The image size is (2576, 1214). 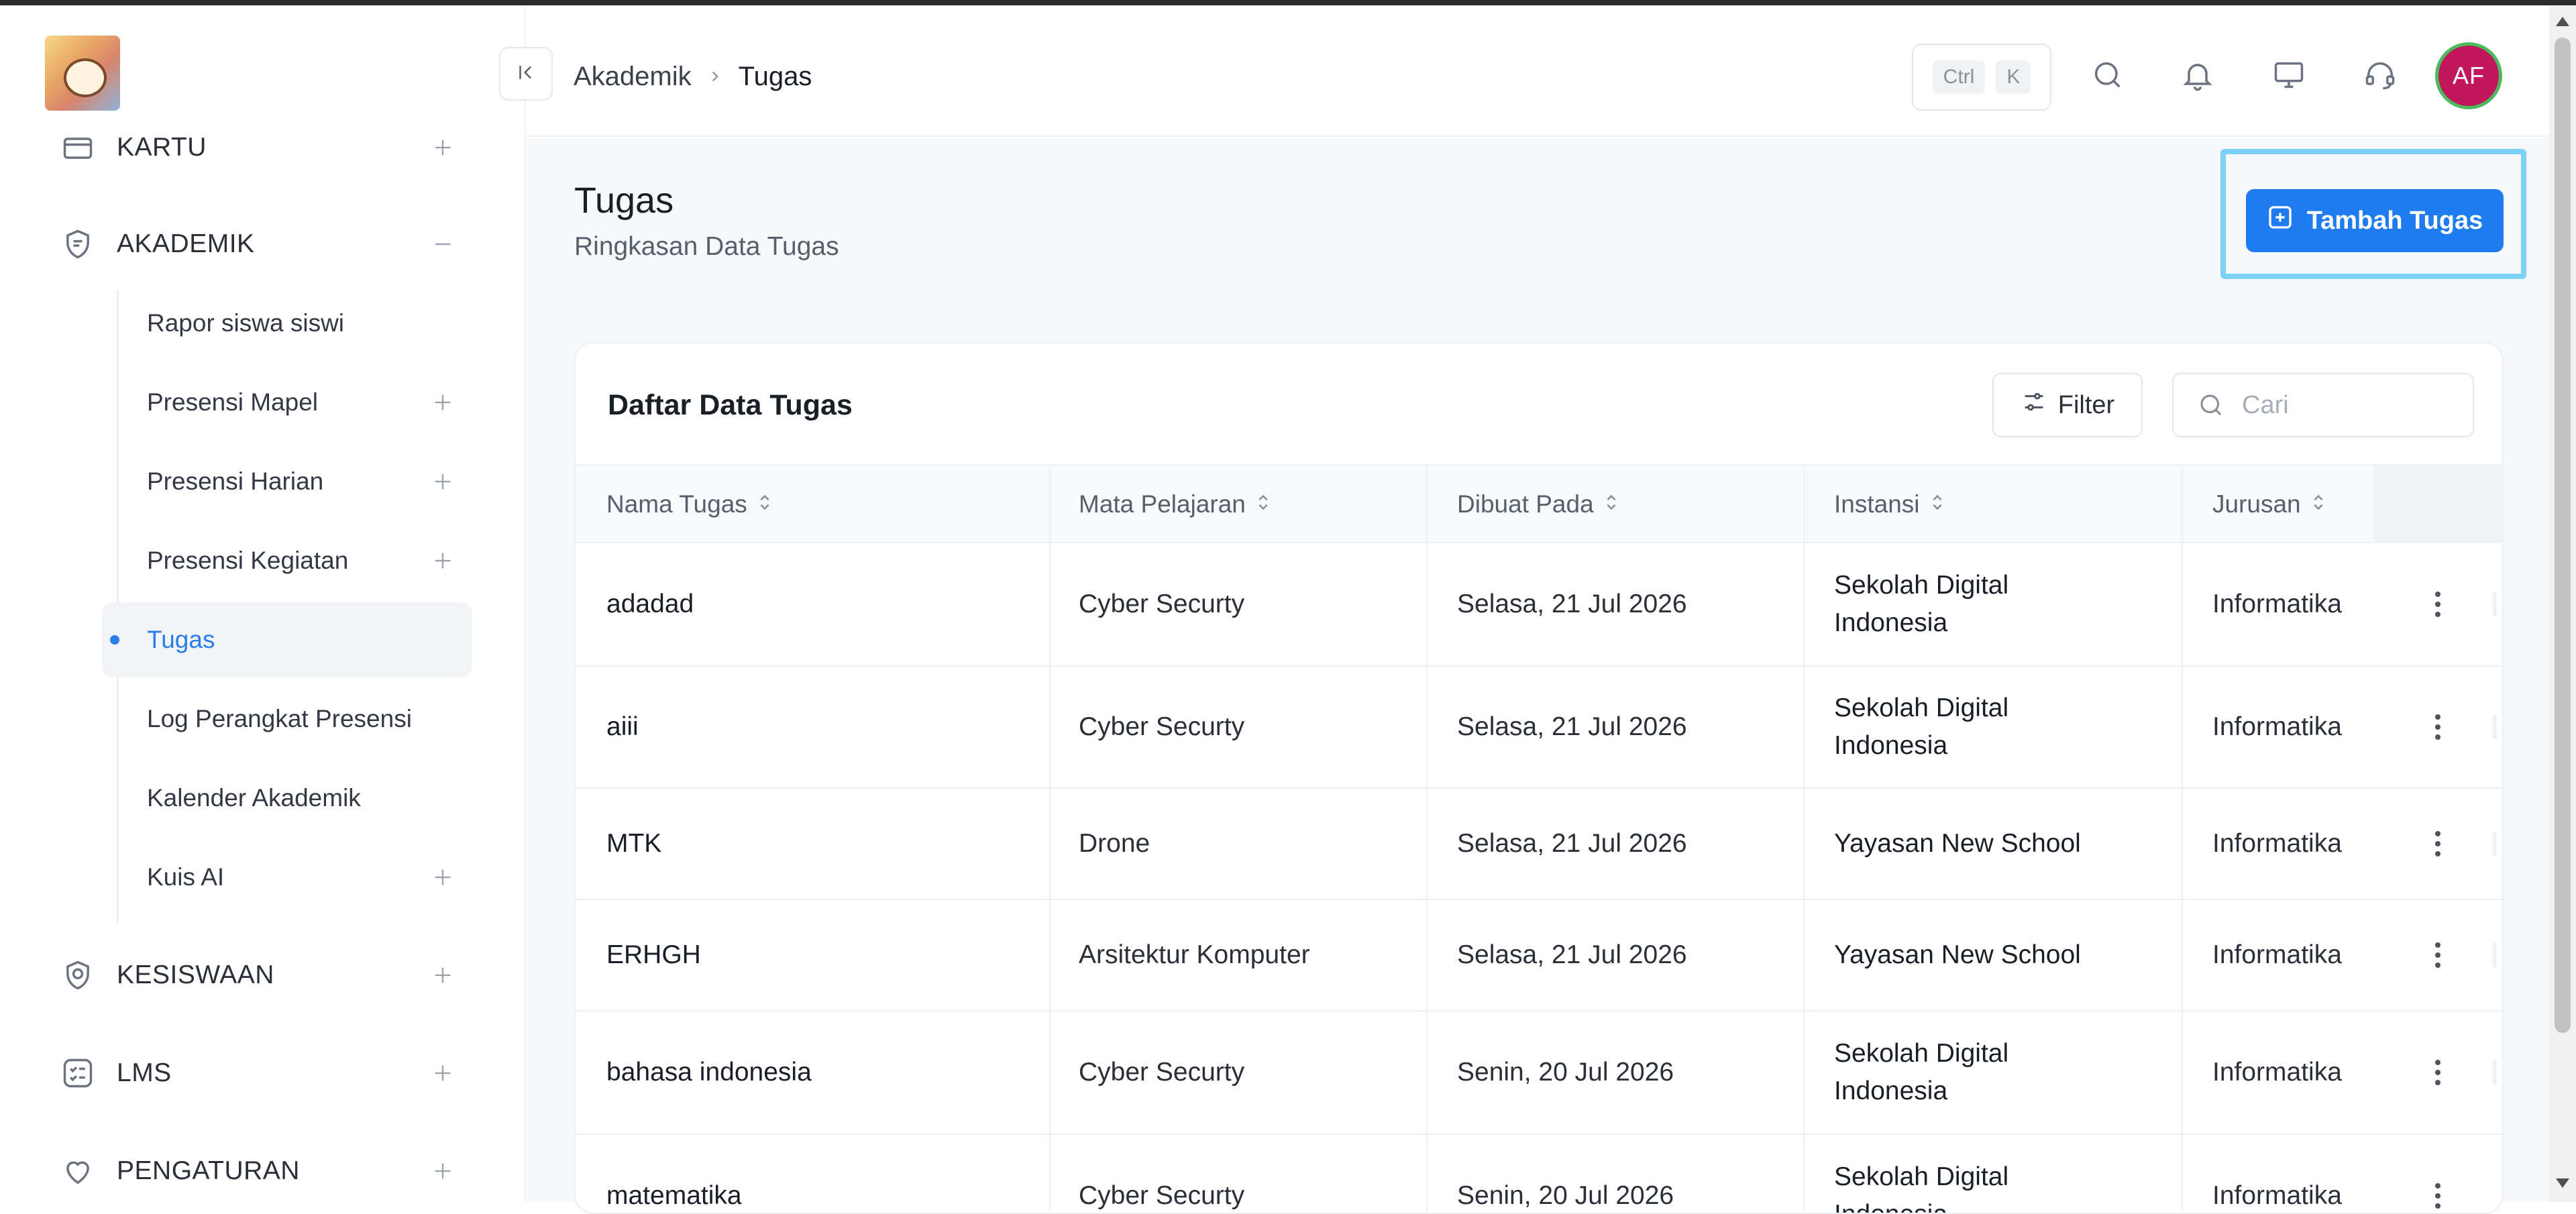 I want to click on sidebar-group-lms: LMS, so click(x=262, y=1073).